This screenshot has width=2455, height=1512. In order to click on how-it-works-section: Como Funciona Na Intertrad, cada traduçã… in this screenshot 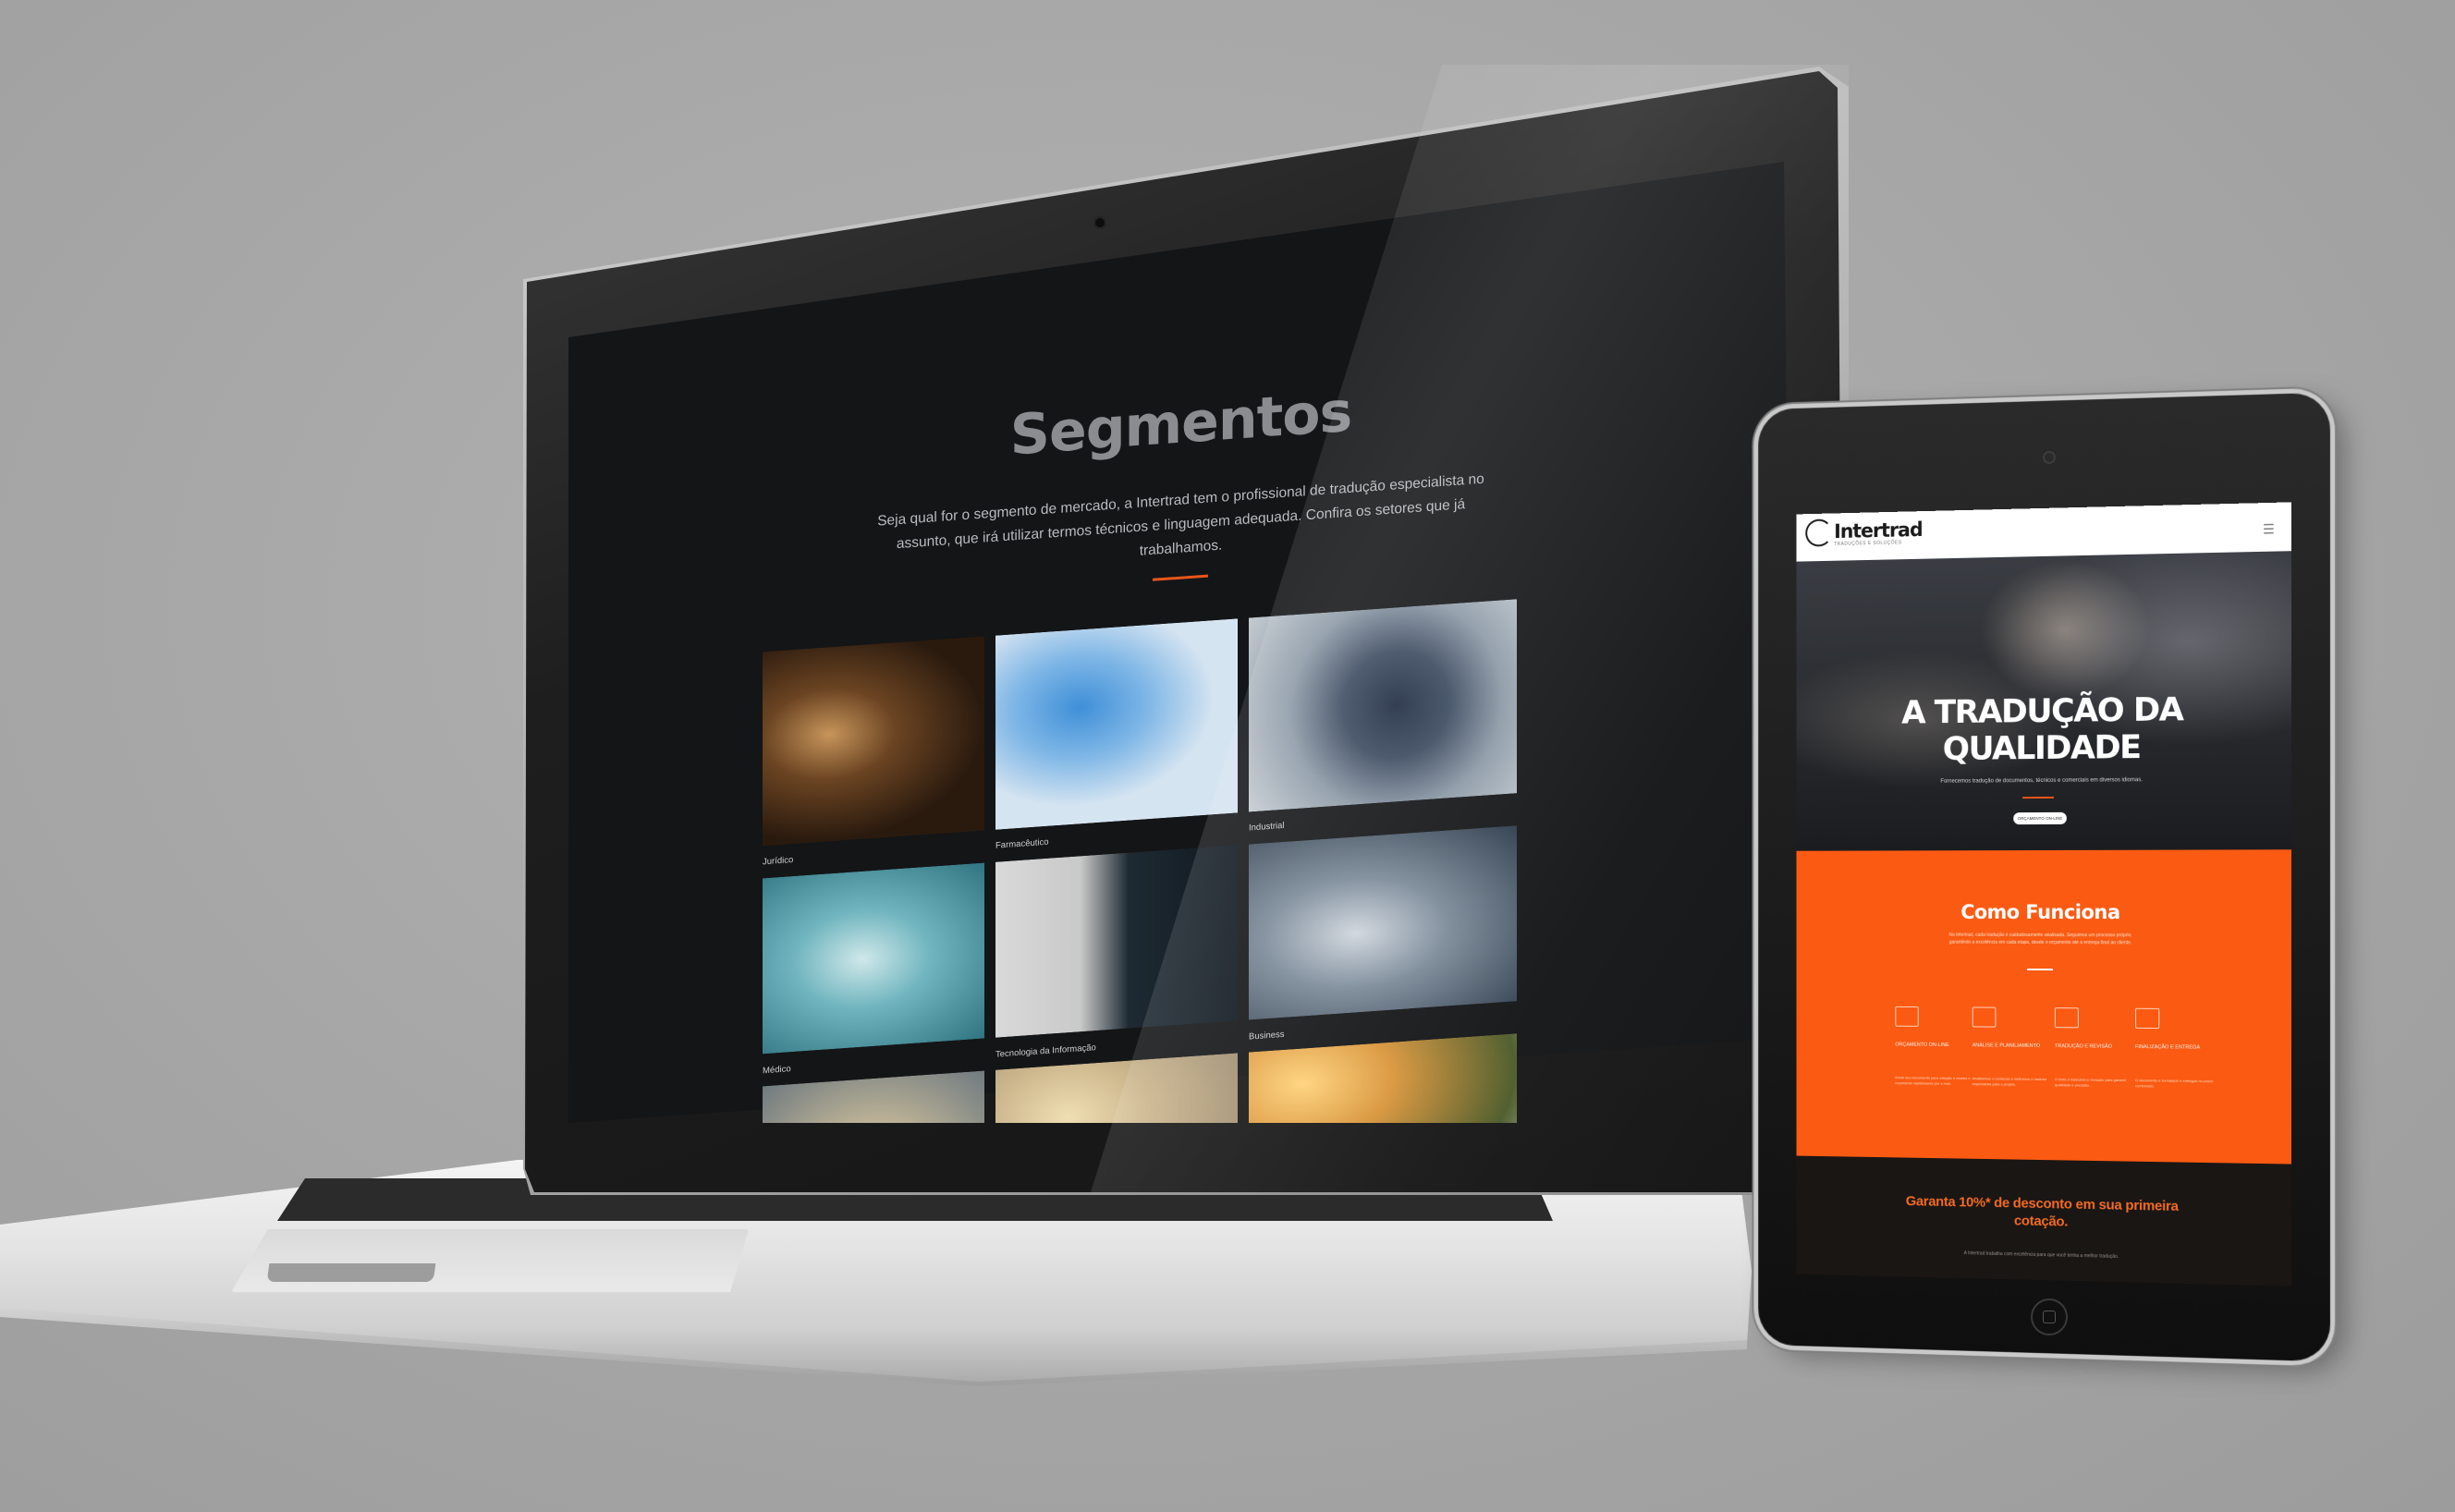, I will do `click(2044, 1007)`.